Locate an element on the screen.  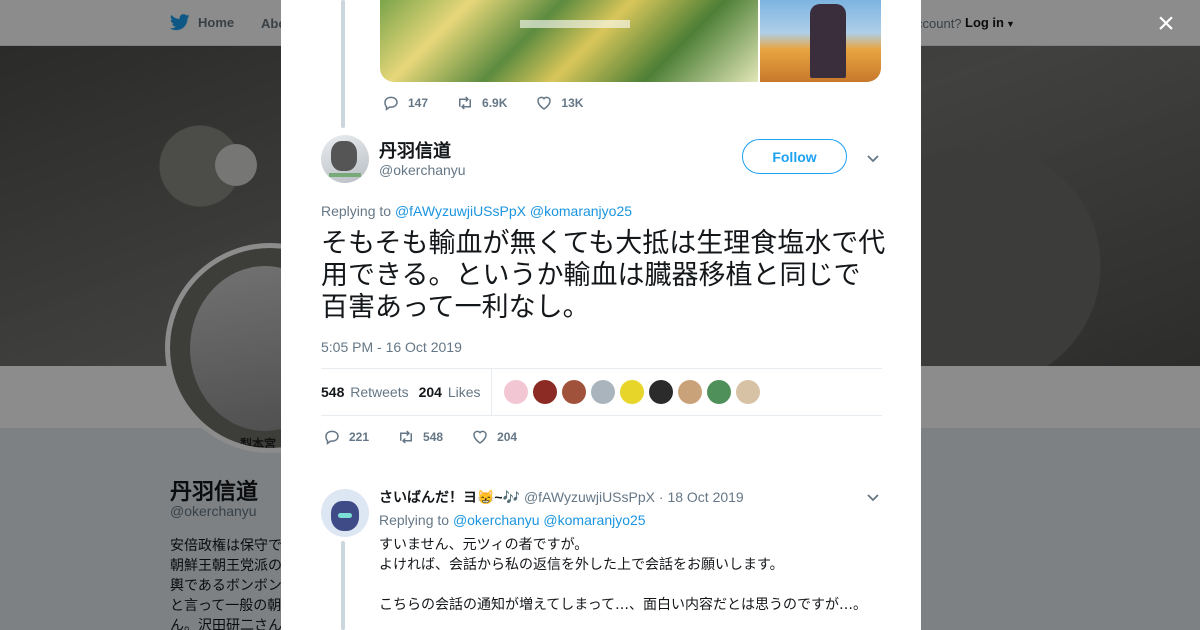
retweets-stat-label: Retweets is located at coordinates (379, 392).